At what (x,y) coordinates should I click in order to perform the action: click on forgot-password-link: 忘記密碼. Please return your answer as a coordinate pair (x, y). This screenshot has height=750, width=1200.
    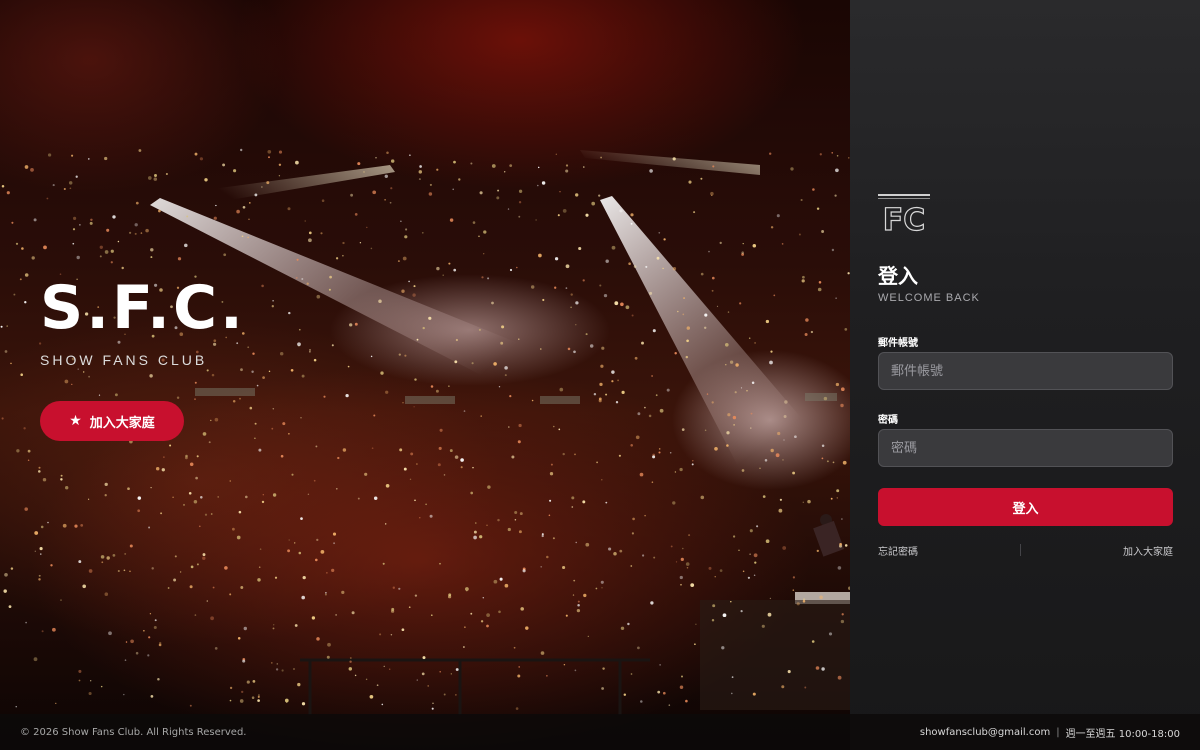
    Looking at the image, I should click on (898, 550).